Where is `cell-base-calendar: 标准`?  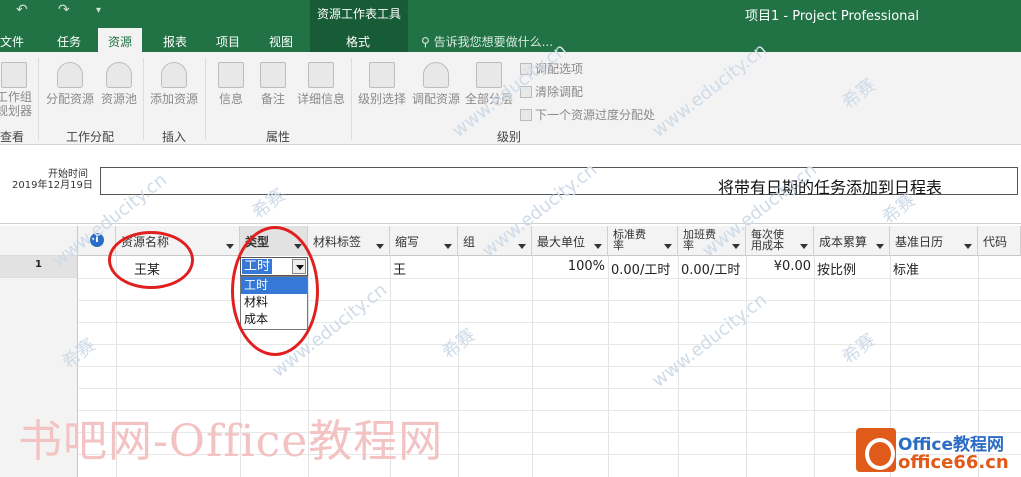
cell-base-calendar: 标准 is located at coordinates (934, 267).